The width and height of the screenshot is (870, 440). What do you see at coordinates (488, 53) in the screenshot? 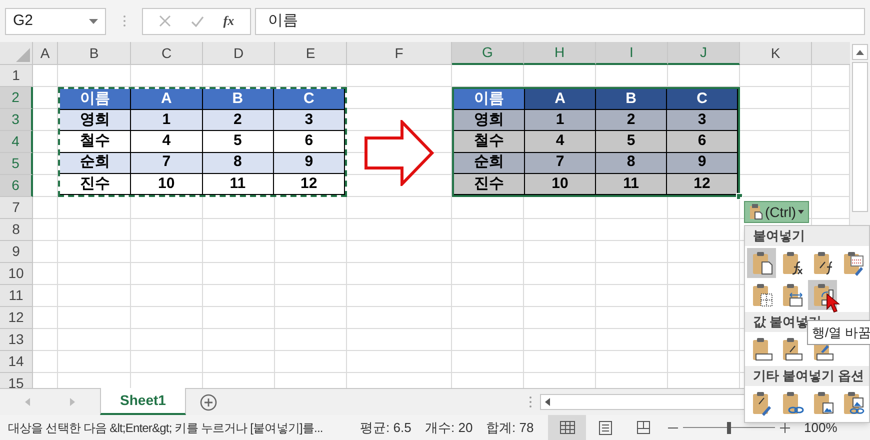
I see `column-header: G` at bounding box center [488, 53].